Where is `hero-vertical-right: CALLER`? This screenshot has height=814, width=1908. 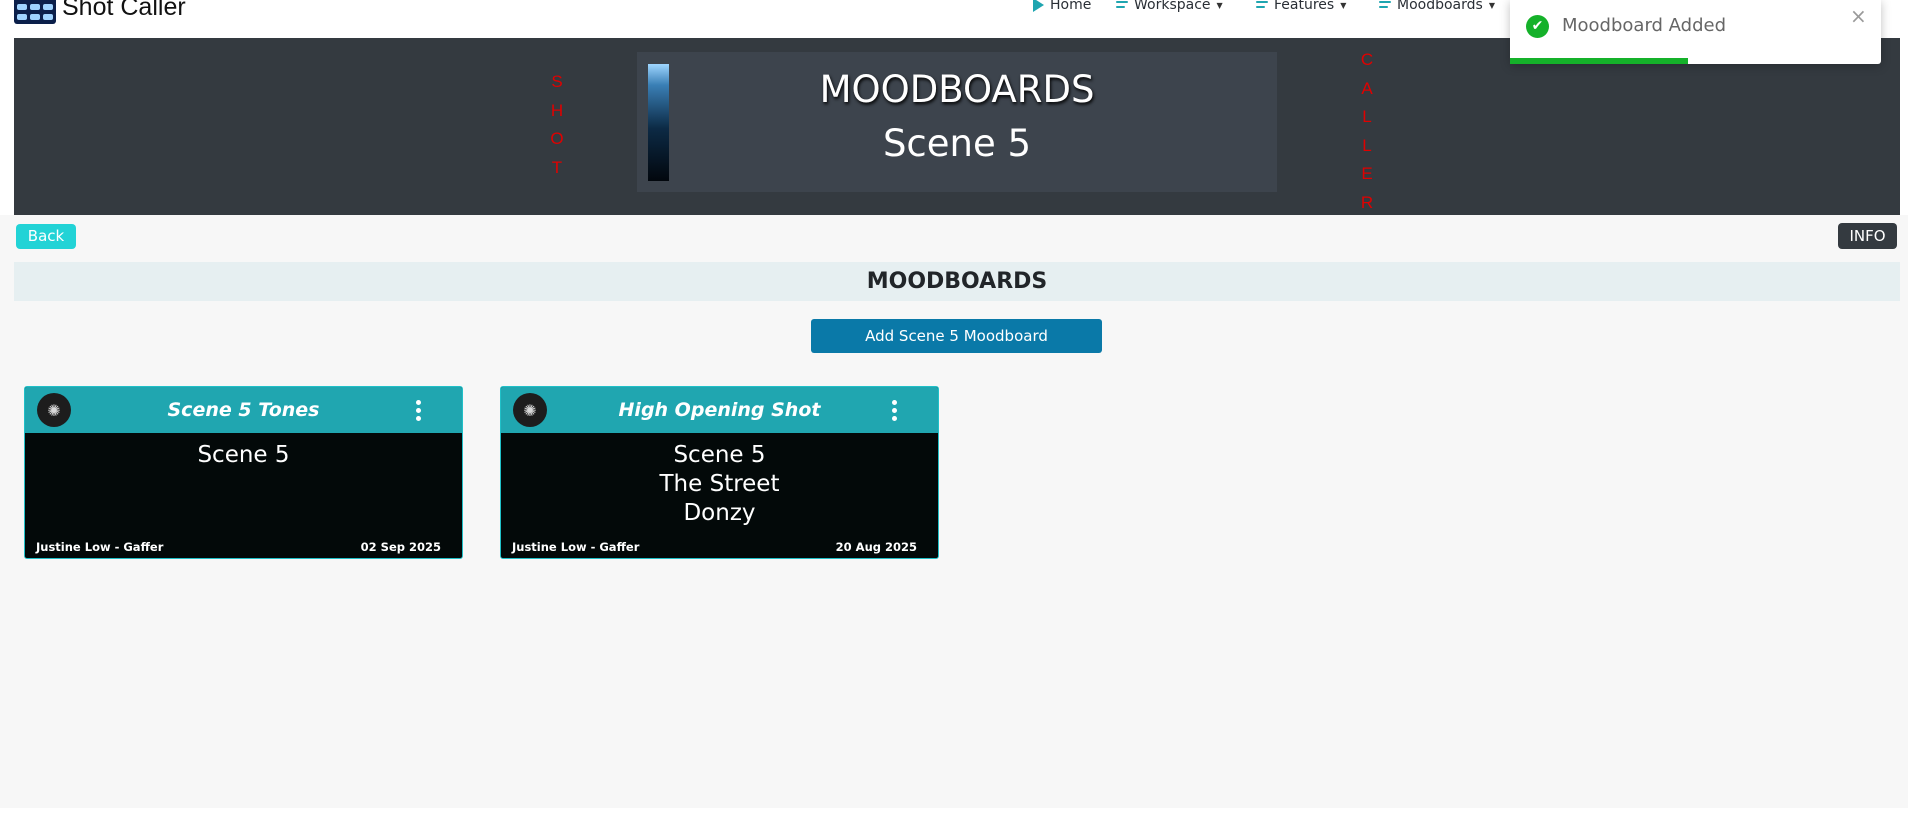
hero-vertical-right: CALLER is located at coordinates (1367, 131).